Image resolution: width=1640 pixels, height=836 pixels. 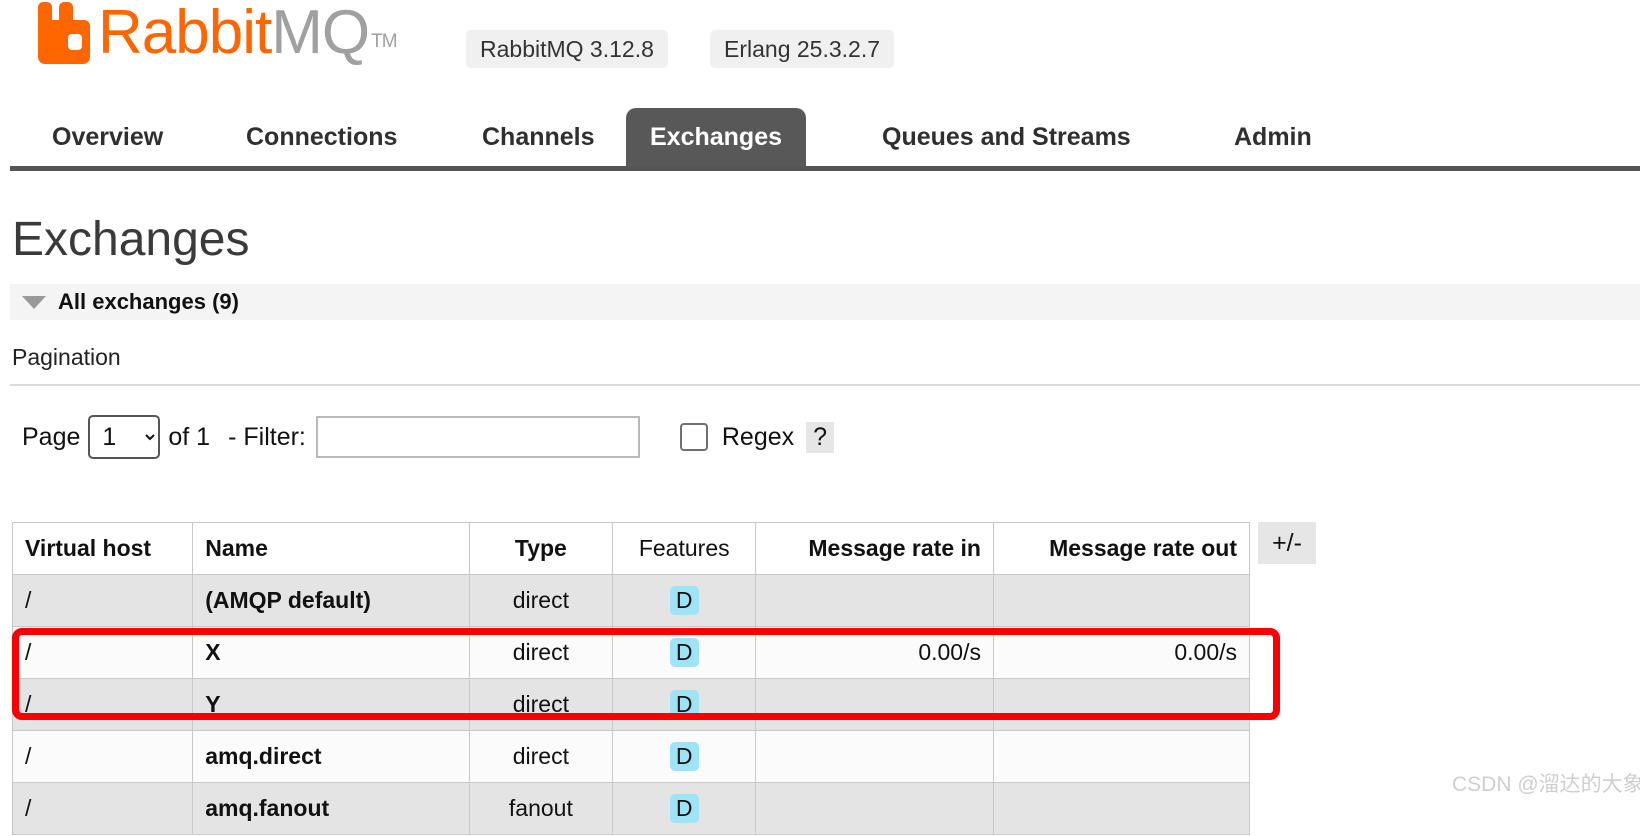 I want to click on all-exchanges-section-header: All exchanges (9), so click(x=825, y=302).